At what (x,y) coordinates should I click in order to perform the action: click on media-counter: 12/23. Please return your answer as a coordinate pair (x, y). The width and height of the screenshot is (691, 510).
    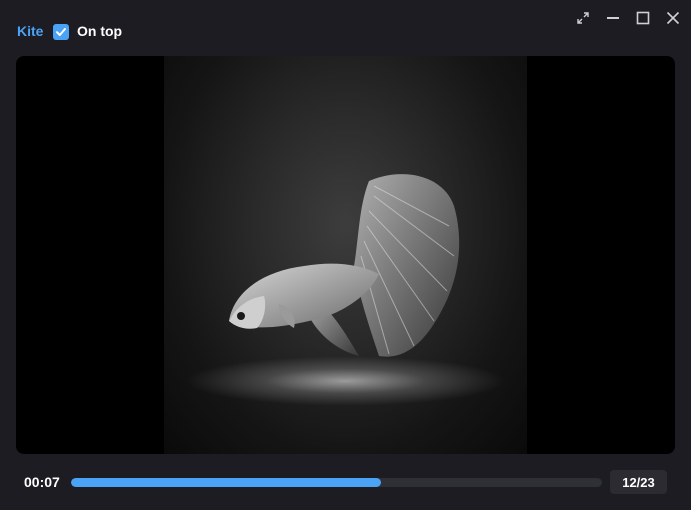
    Looking at the image, I should click on (638, 482).